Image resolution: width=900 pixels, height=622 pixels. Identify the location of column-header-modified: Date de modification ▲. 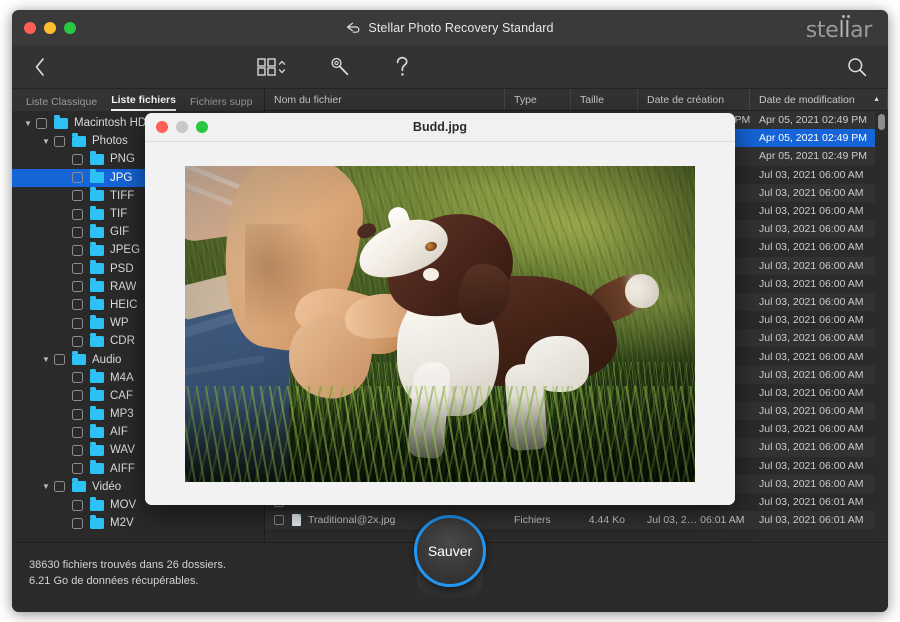
(819, 99).